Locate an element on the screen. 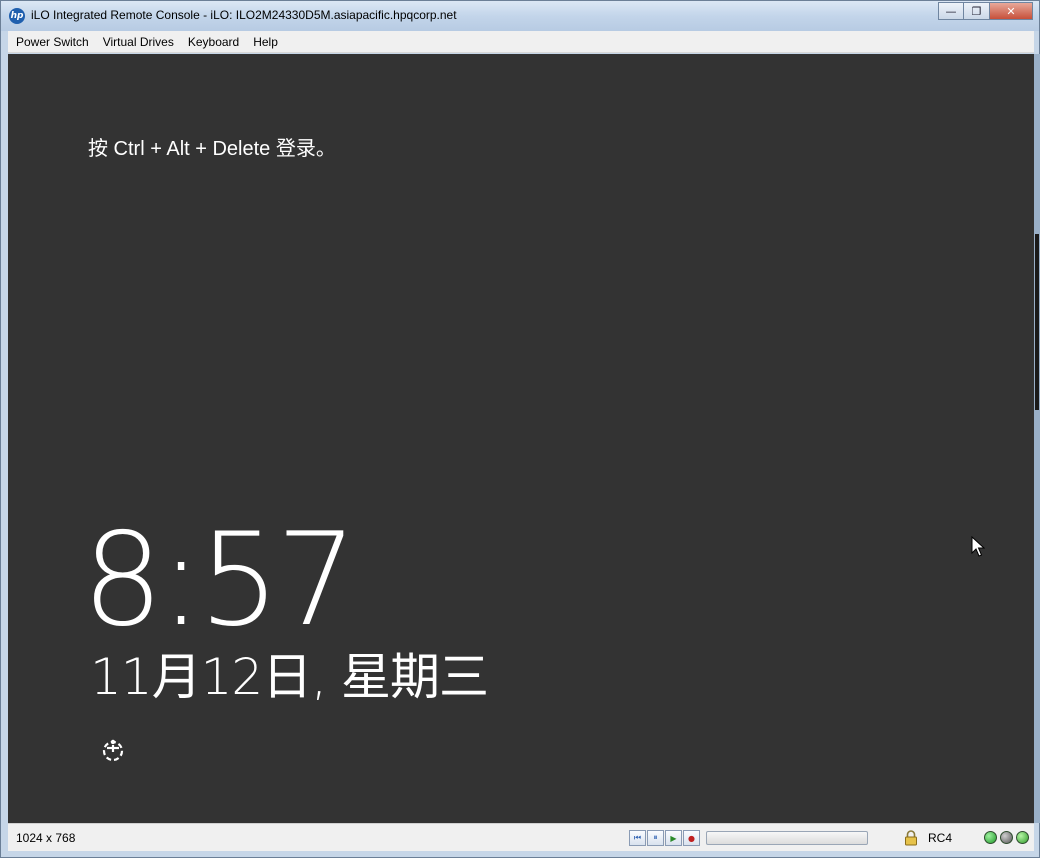 This screenshot has width=1040, height=858. playback-progress-bar is located at coordinates (787, 838).